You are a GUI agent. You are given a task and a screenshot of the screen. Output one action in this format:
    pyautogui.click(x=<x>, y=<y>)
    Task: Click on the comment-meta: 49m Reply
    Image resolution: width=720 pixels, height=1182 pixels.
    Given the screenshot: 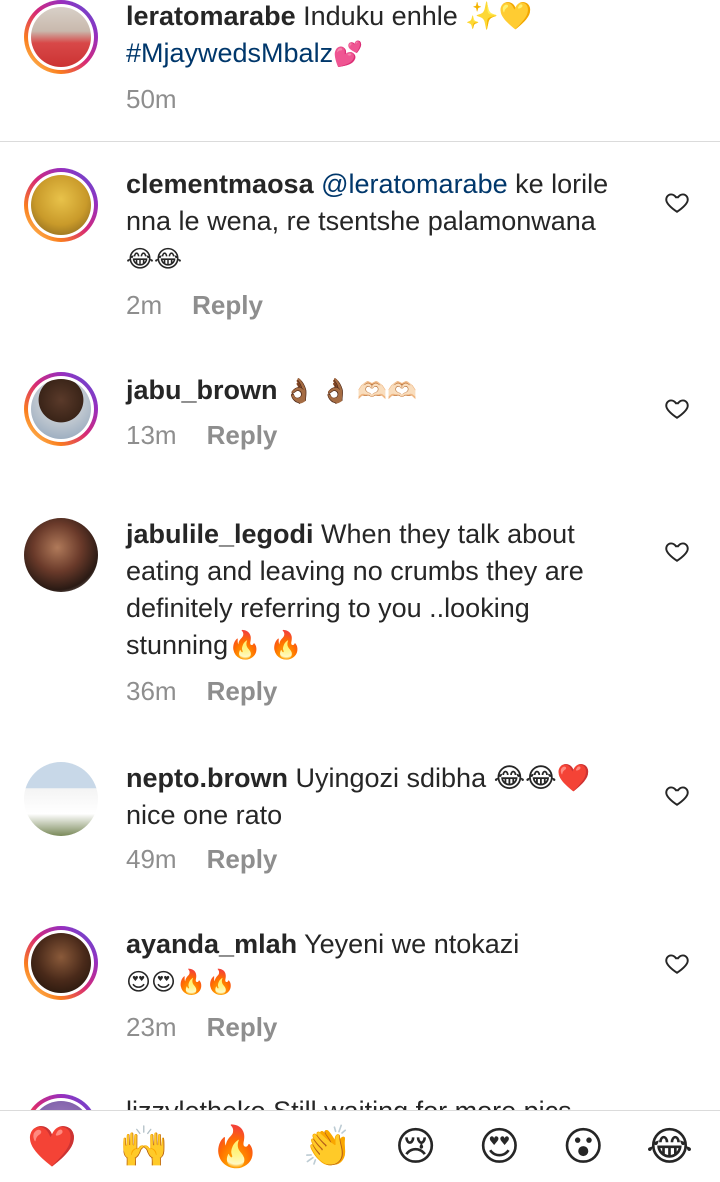 What is the action you would take?
    pyautogui.click(x=201, y=859)
    